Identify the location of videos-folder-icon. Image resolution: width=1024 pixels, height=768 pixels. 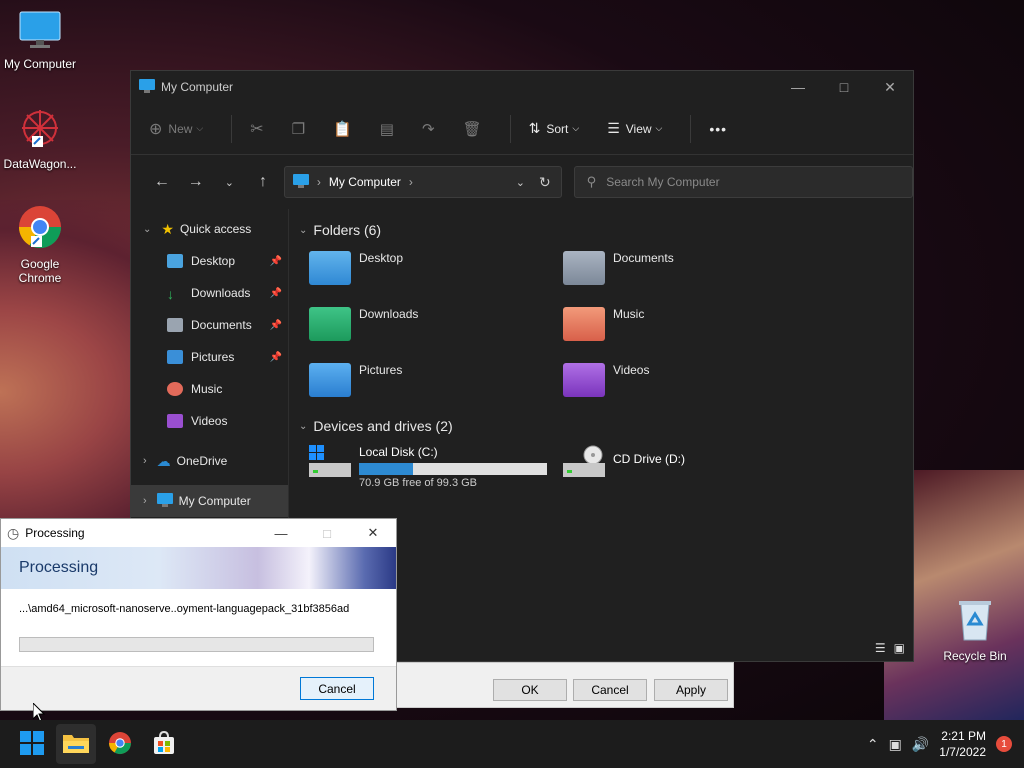
(584, 380).